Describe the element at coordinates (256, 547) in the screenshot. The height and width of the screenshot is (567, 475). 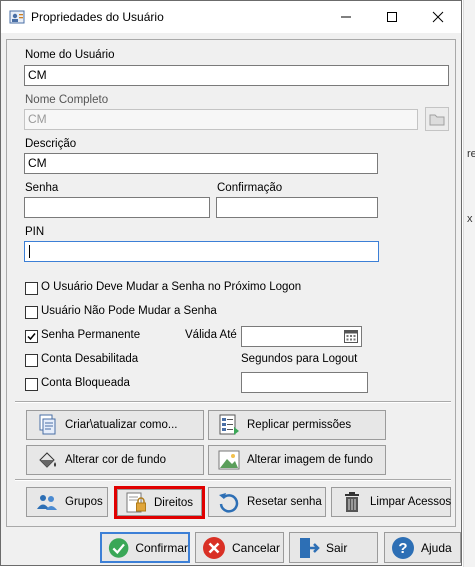
I see `cancel-label: Cancelar` at that location.